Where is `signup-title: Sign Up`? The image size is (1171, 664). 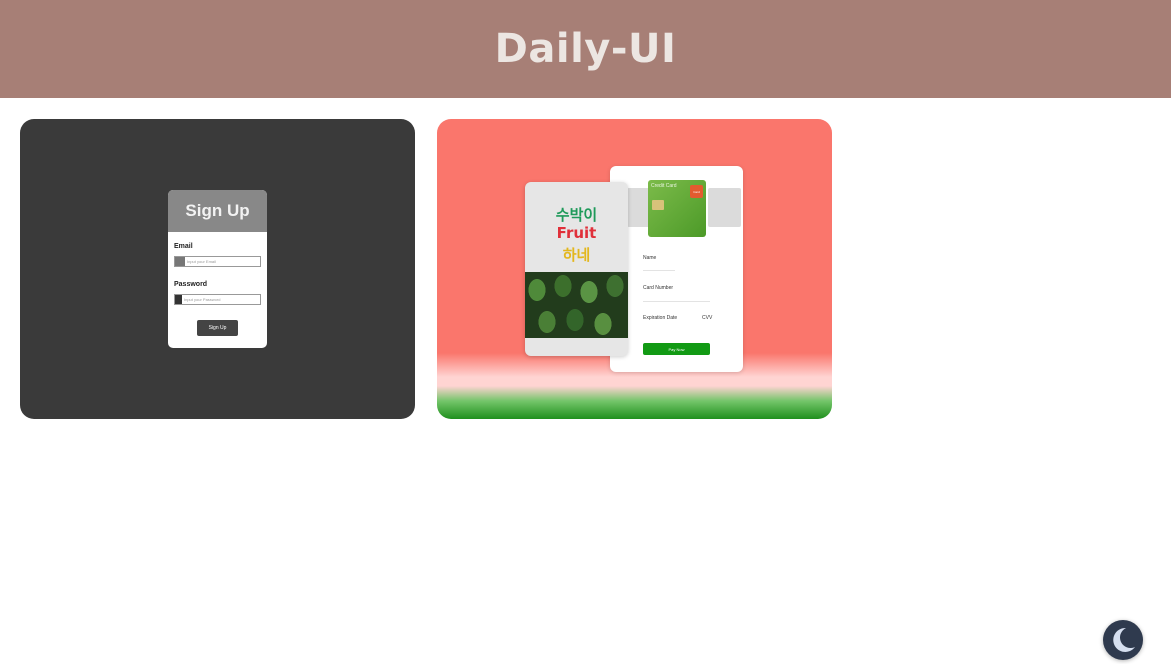
signup-title: Sign Up is located at coordinates (217, 211).